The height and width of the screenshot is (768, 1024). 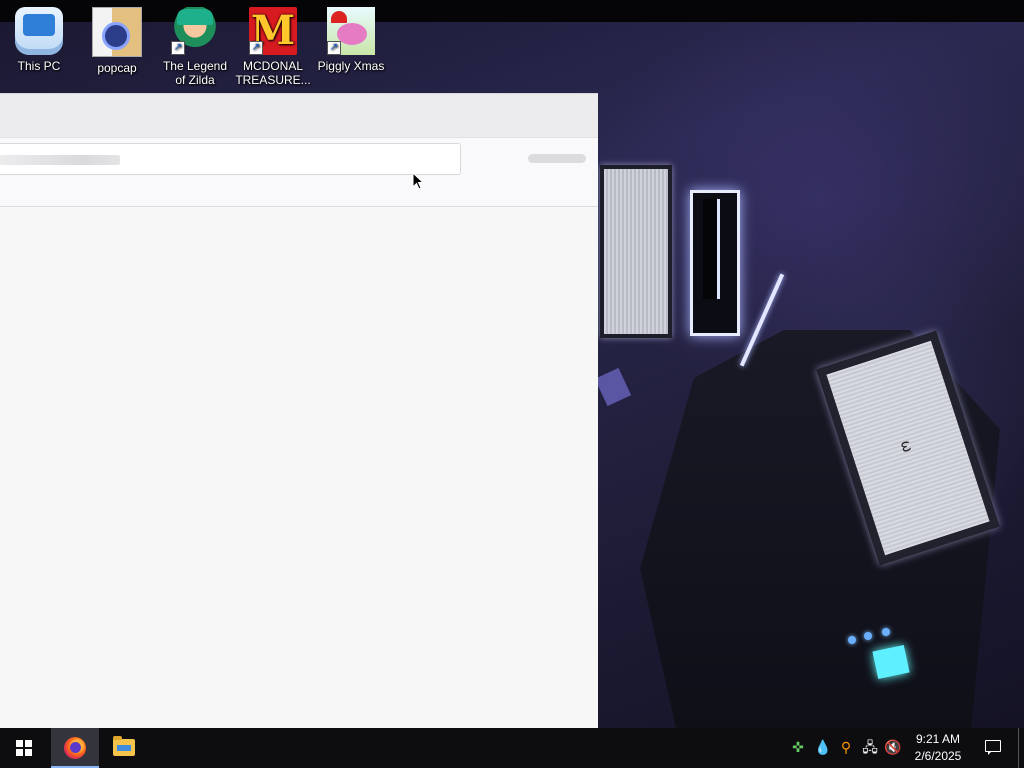 I want to click on desktop-icon-popcap: popcap, so click(x=117, y=39).